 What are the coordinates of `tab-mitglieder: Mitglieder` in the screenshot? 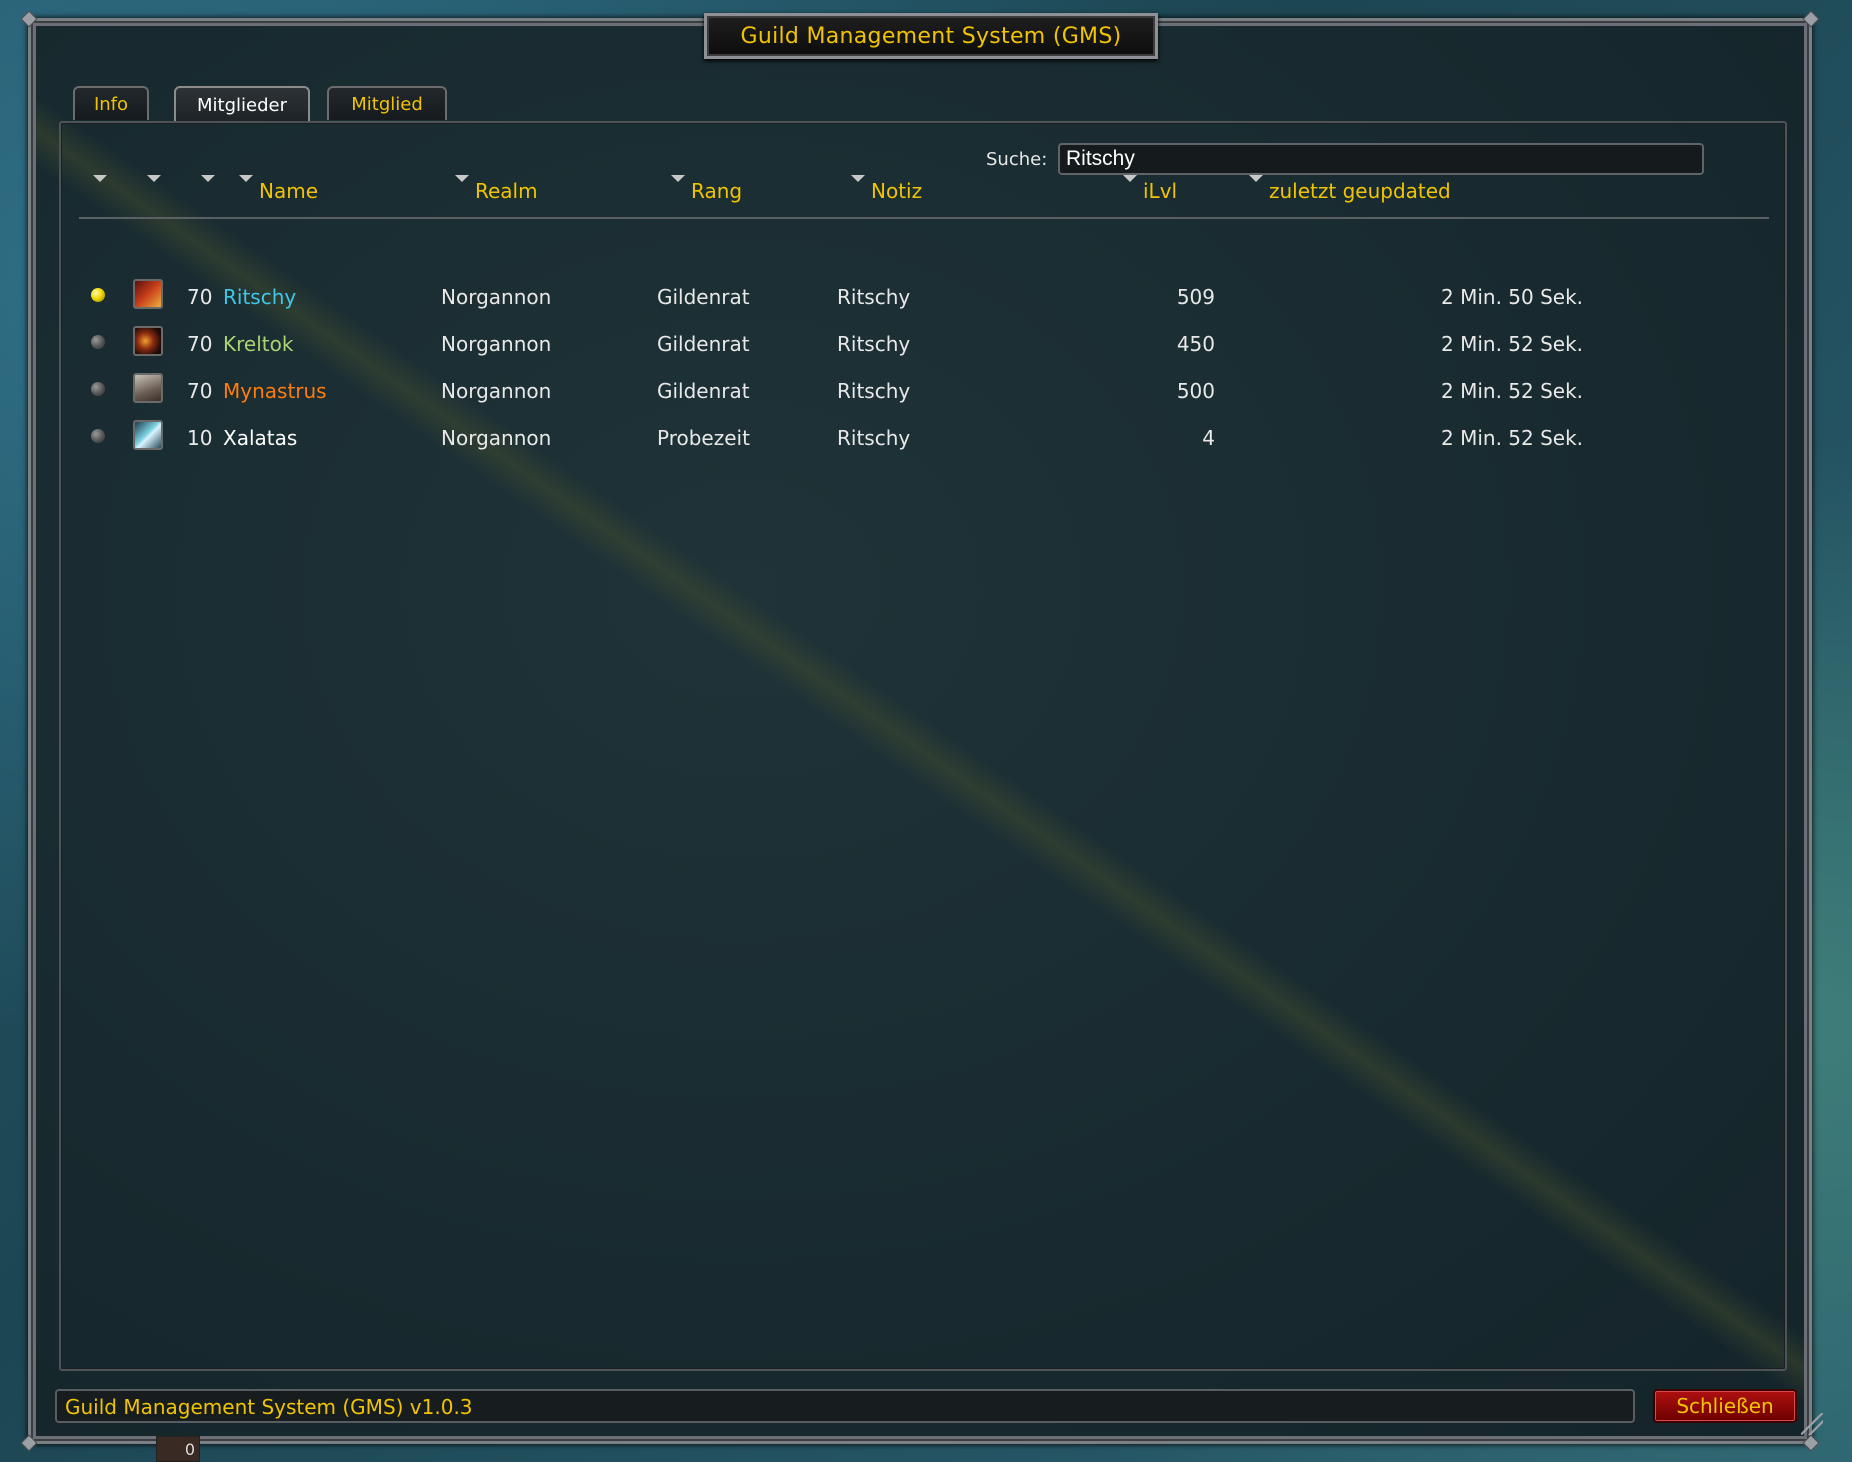 It's located at (242, 104).